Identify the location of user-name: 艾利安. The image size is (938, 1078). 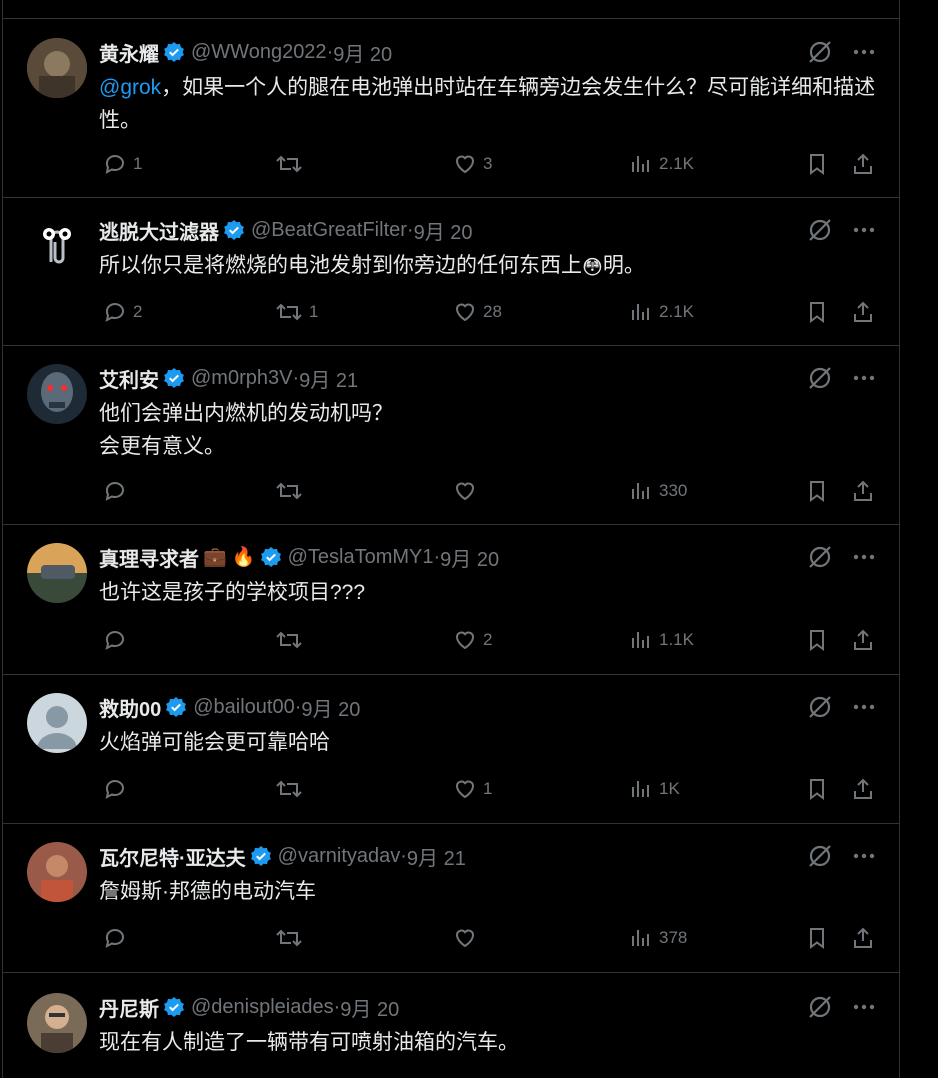
(129, 378).